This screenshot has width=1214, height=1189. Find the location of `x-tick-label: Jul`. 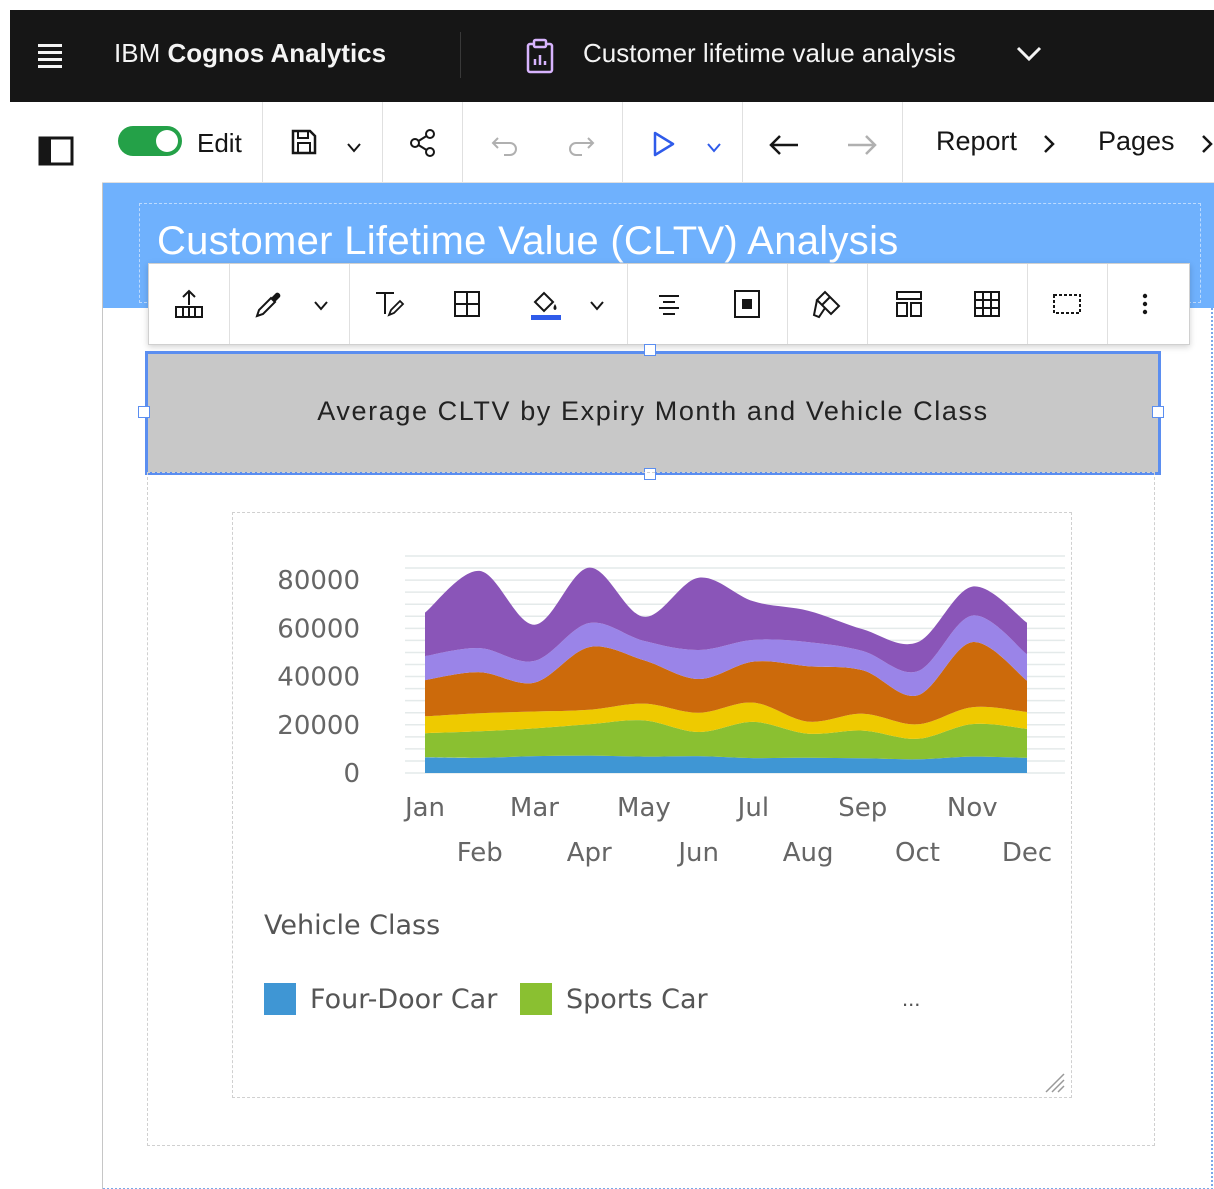

x-tick-label: Jul is located at coordinates (752, 808).